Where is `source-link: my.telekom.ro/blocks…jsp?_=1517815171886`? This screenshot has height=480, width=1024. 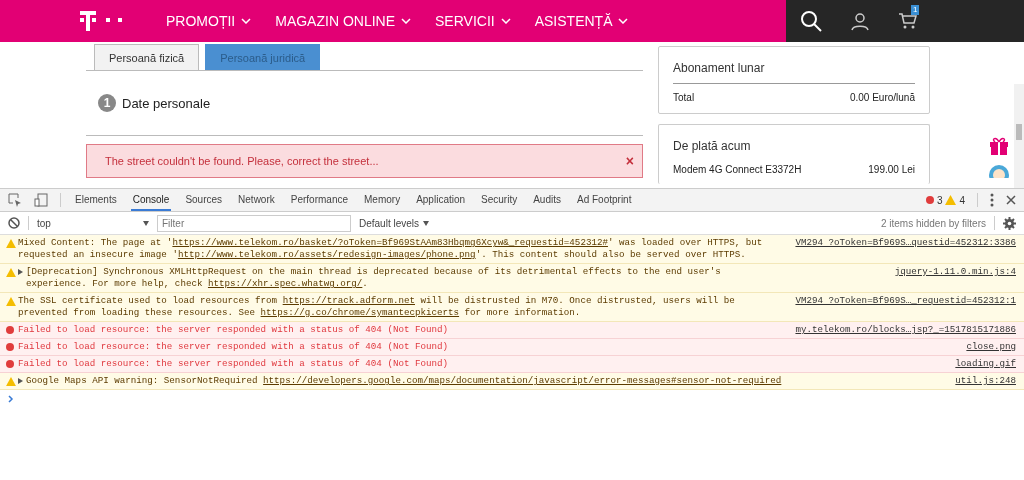
source-link: my.telekom.ro/blocks…jsp?_=1517815171886 is located at coordinates (905, 330).